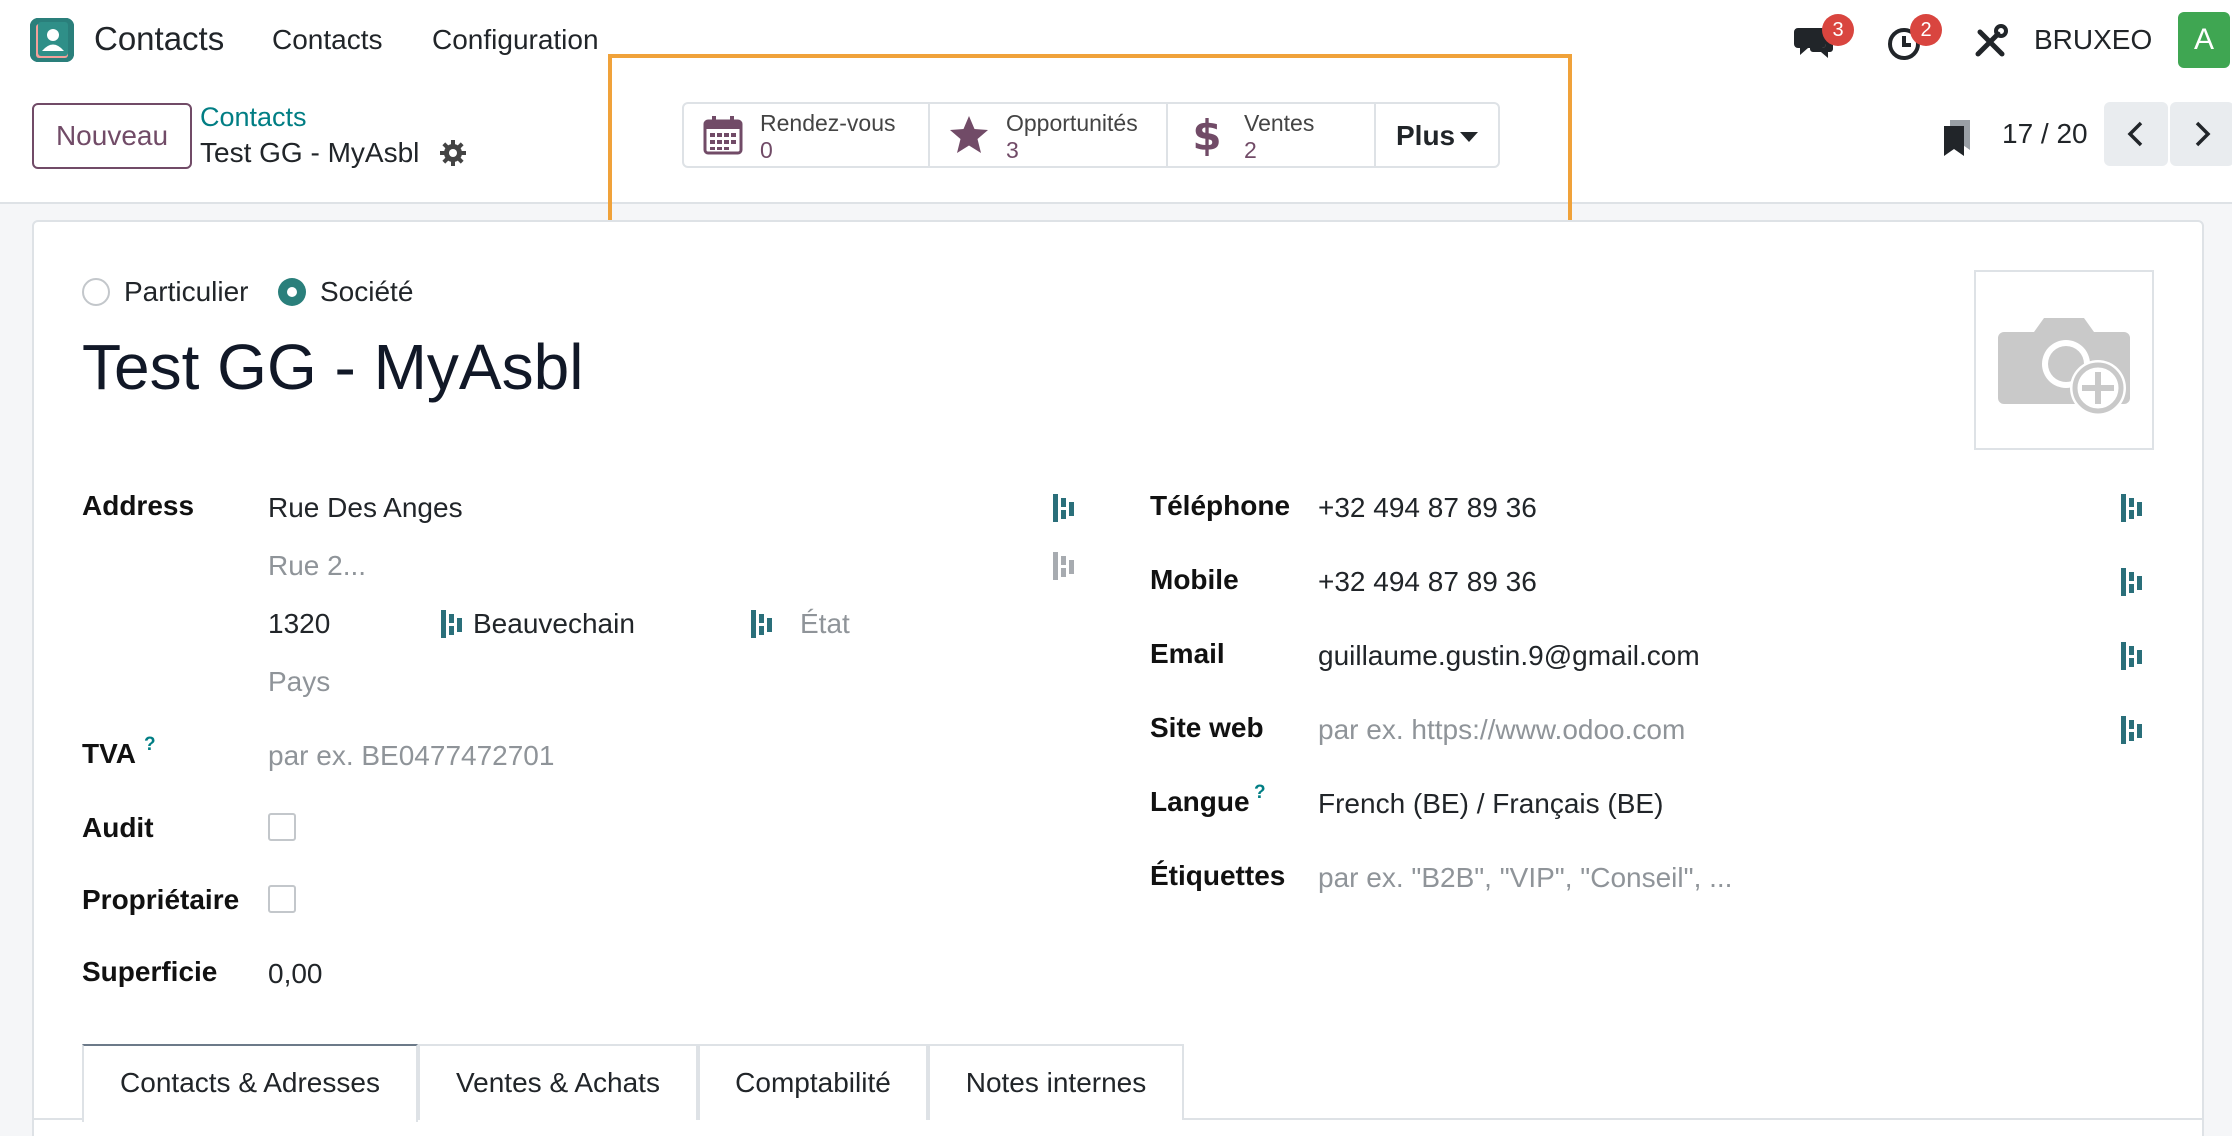 This screenshot has width=2232, height=1136. I want to click on caret-down-icon, so click(1469, 137).